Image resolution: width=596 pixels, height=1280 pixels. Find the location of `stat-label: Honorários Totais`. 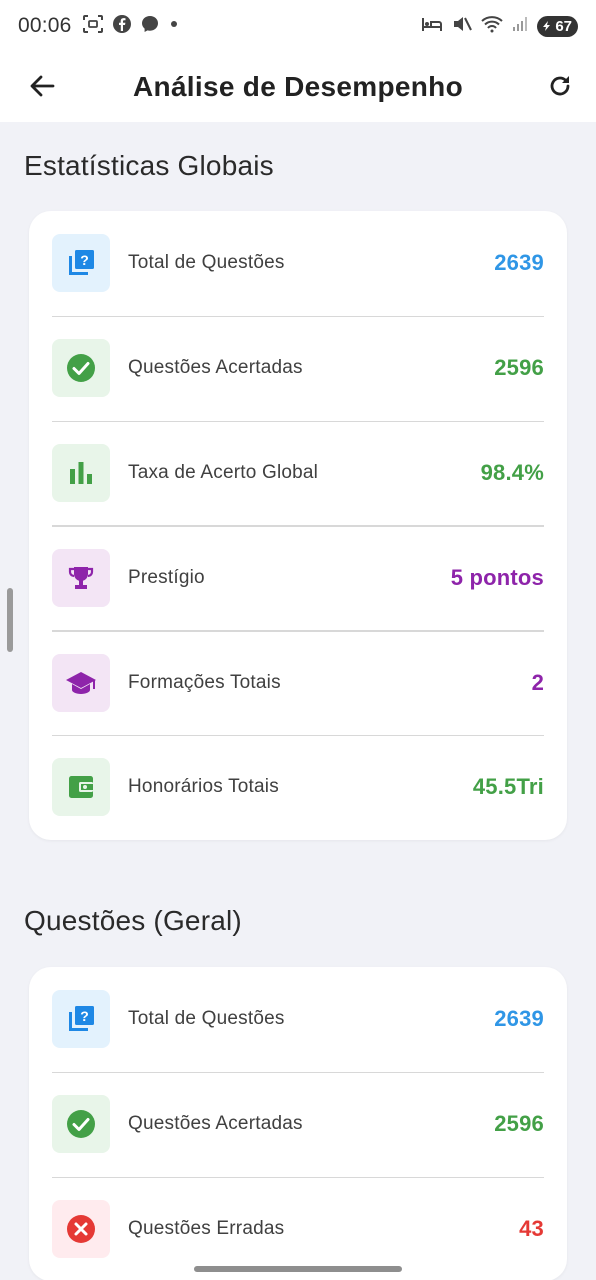

stat-label: Honorários Totais is located at coordinates (203, 787).